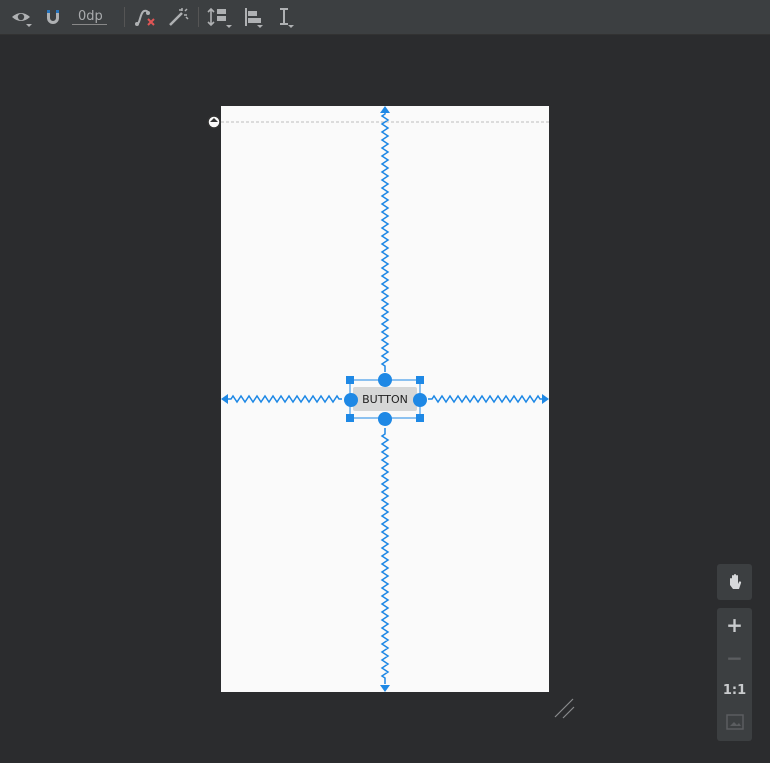  I want to click on zoom-to-fit-button, so click(734, 722).